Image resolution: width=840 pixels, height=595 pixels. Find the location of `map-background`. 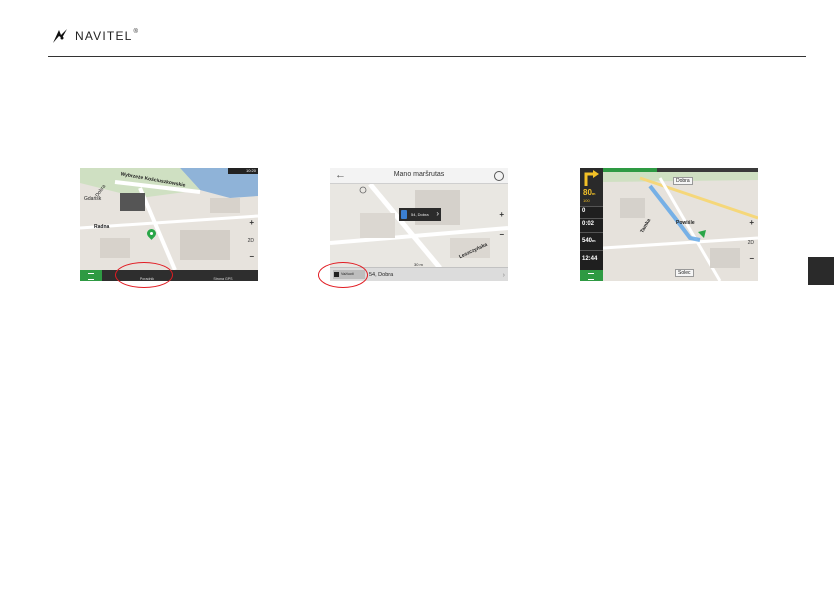

map-background is located at coordinates (680, 226).